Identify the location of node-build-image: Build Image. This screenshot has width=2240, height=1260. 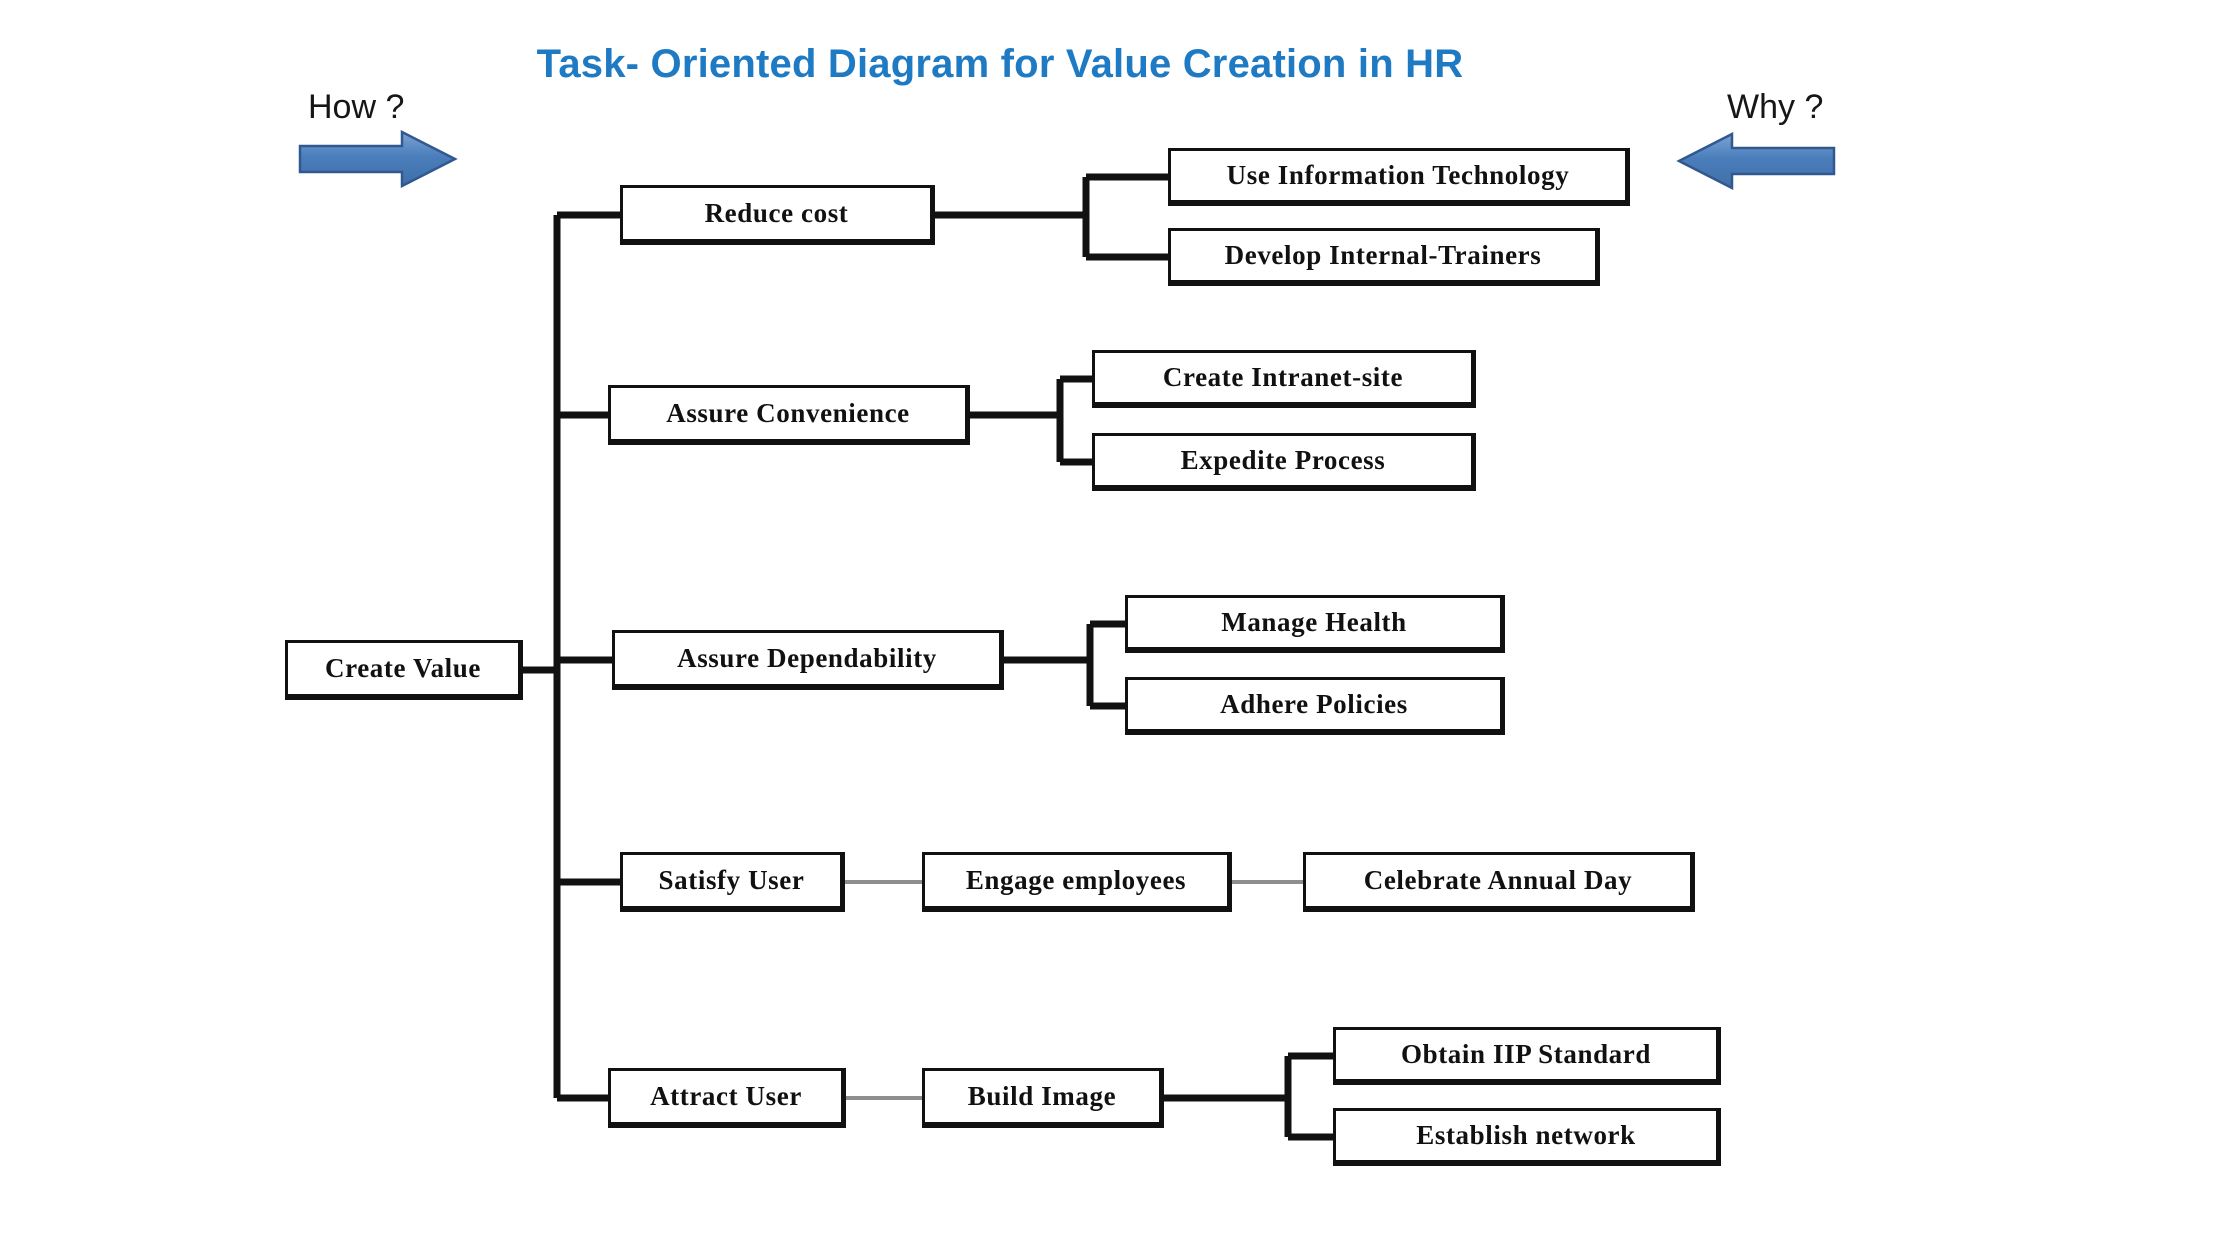
(1043, 1098).